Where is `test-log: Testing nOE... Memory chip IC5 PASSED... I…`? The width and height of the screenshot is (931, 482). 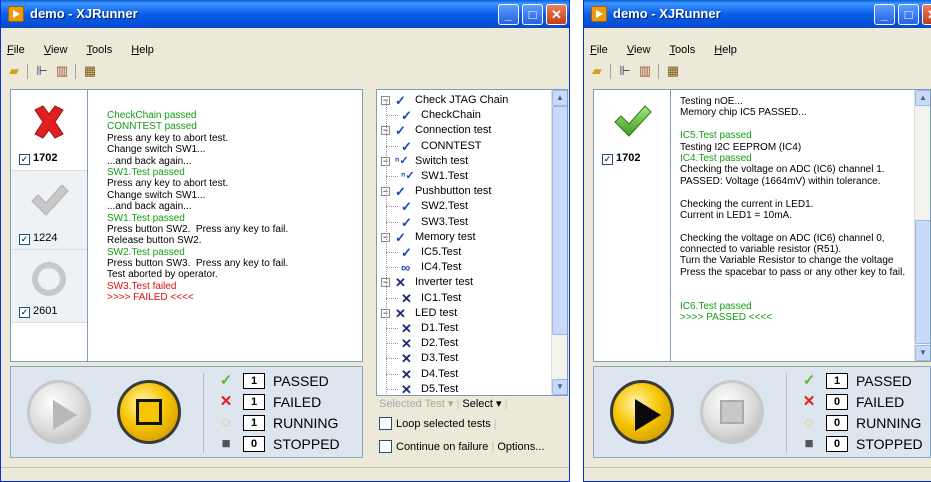 test-log: Testing nOE... Memory chip IC5 PASSED... I… is located at coordinates (795, 228).